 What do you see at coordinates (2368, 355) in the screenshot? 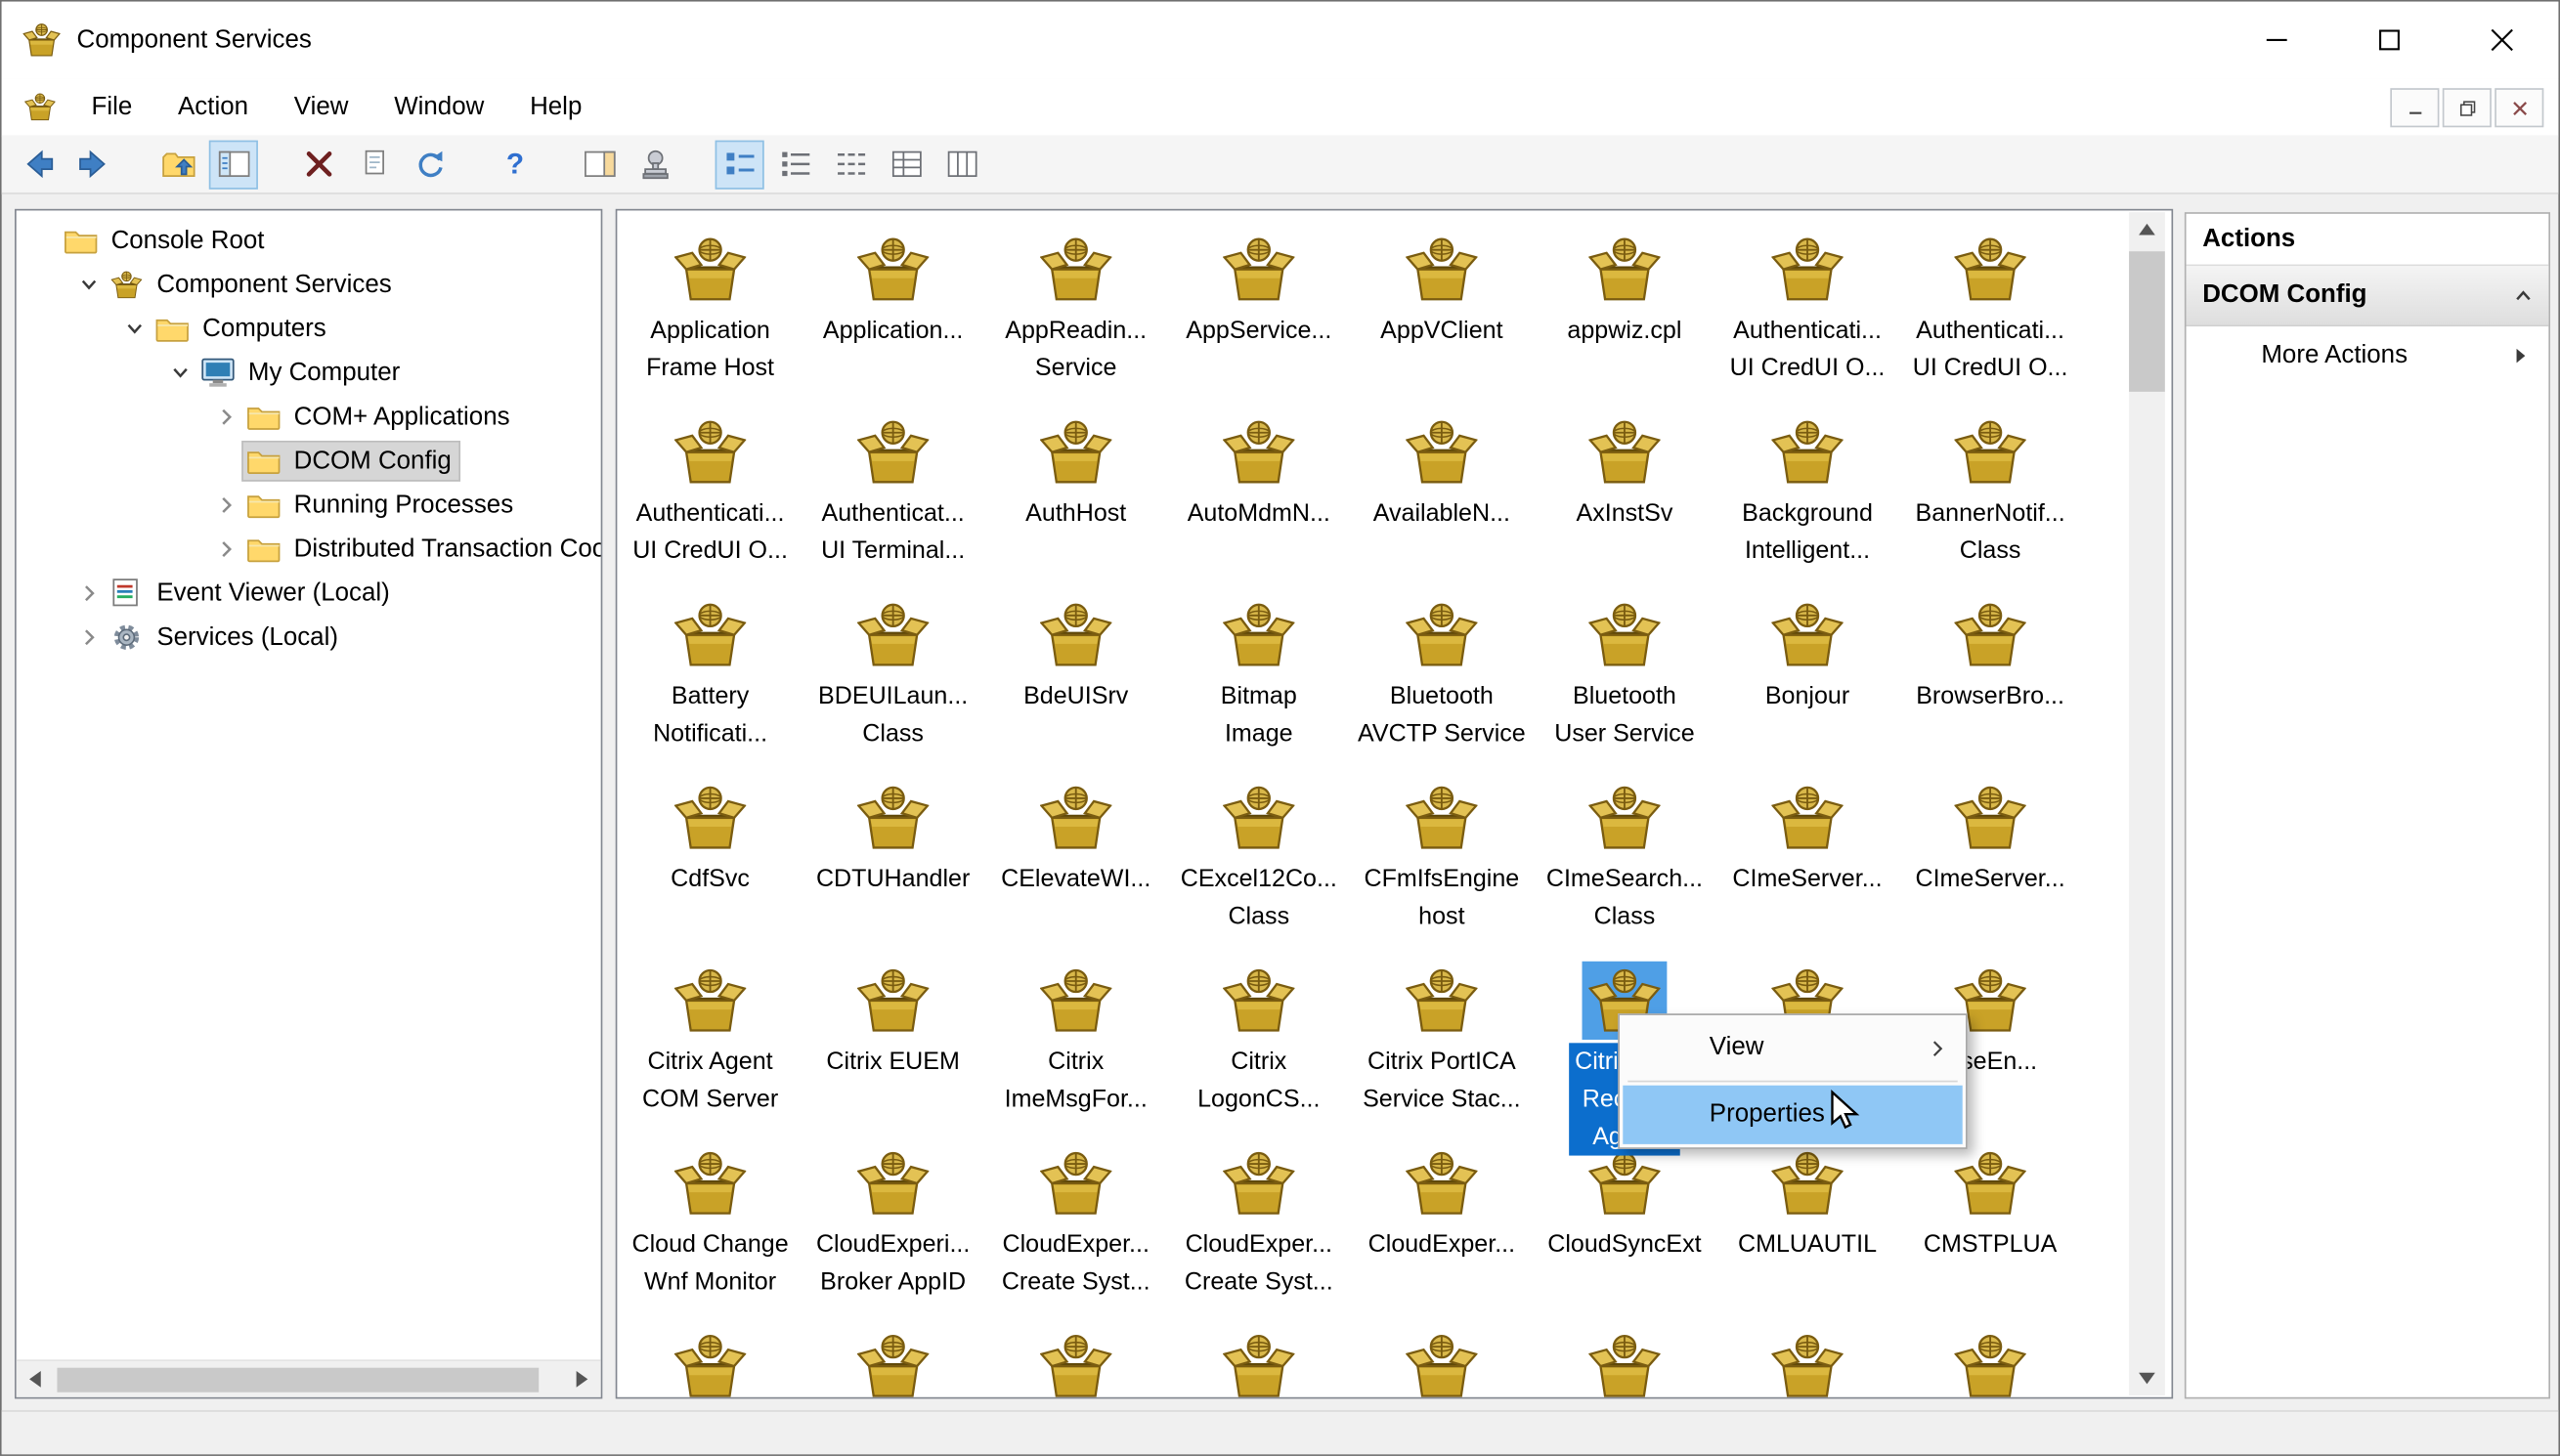
I see `more-actions-button: More Actions` at bounding box center [2368, 355].